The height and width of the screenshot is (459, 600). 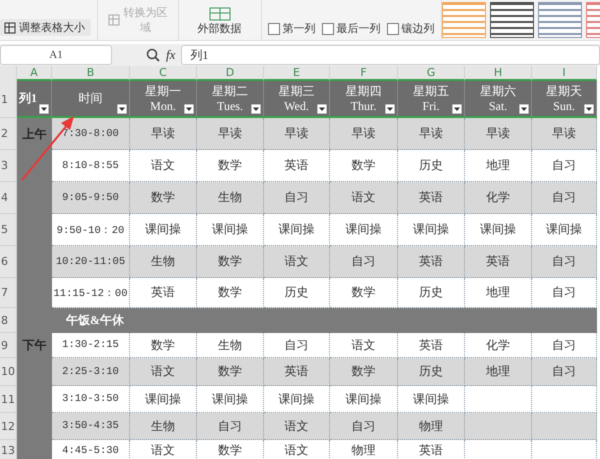 What do you see at coordinates (498, 73) in the screenshot?
I see `column-header: H` at bounding box center [498, 73].